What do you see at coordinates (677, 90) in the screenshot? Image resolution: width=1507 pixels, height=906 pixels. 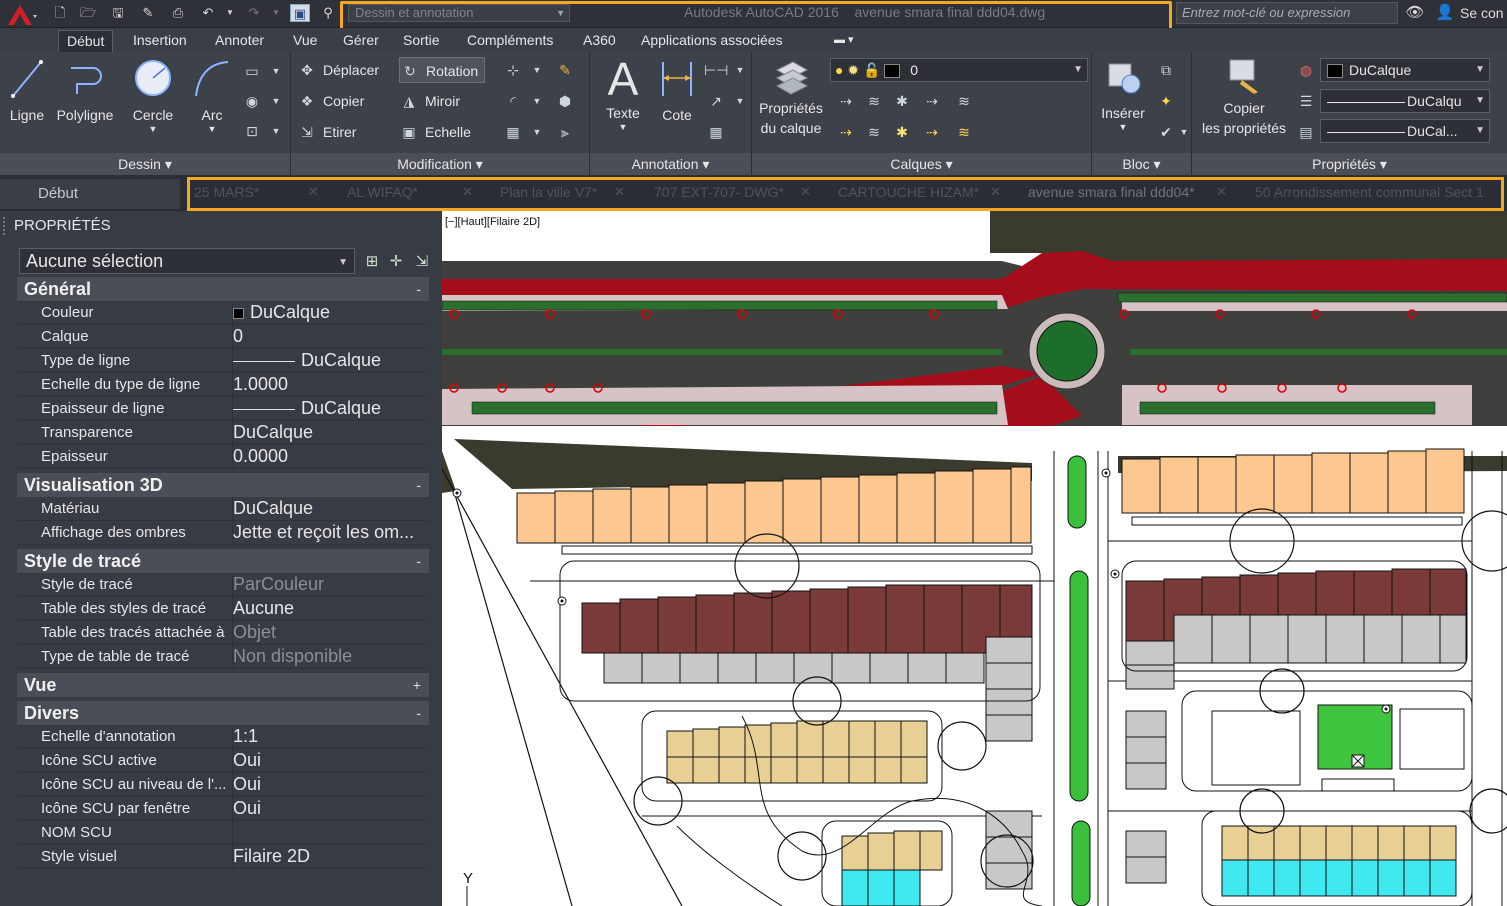 I see `dimension-button: Cote` at bounding box center [677, 90].